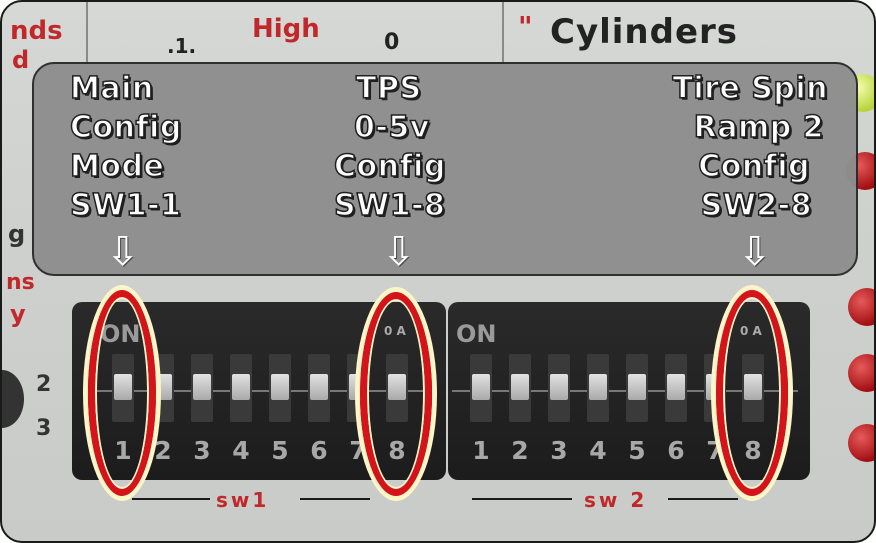 The height and width of the screenshot is (543, 876). I want to click on sw2-number-6: 6, so click(676, 450).